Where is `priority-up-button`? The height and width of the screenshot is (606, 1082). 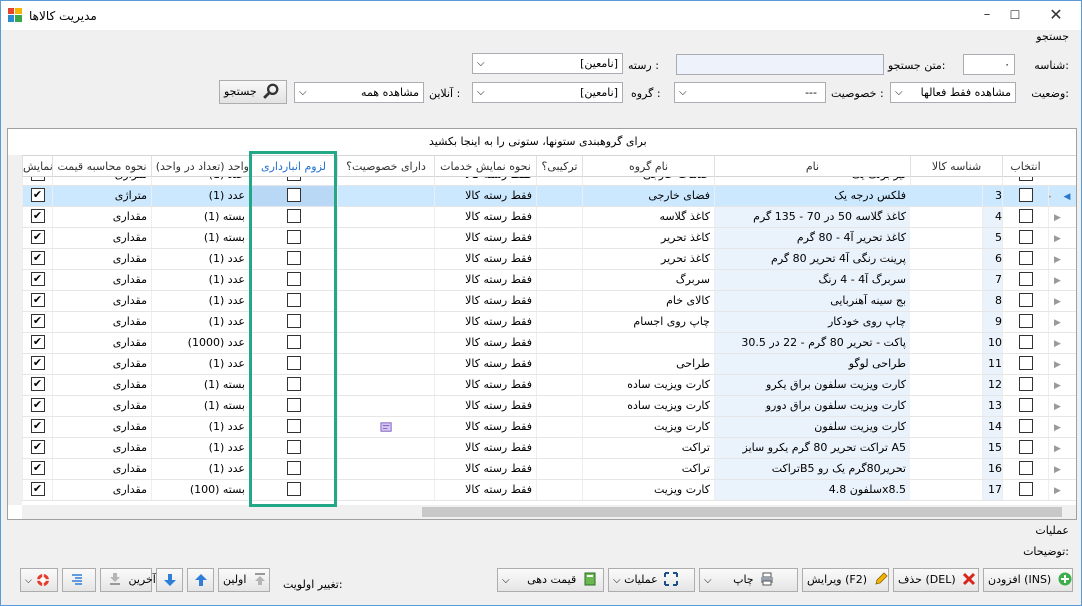 priority-up-button is located at coordinates (200, 580).